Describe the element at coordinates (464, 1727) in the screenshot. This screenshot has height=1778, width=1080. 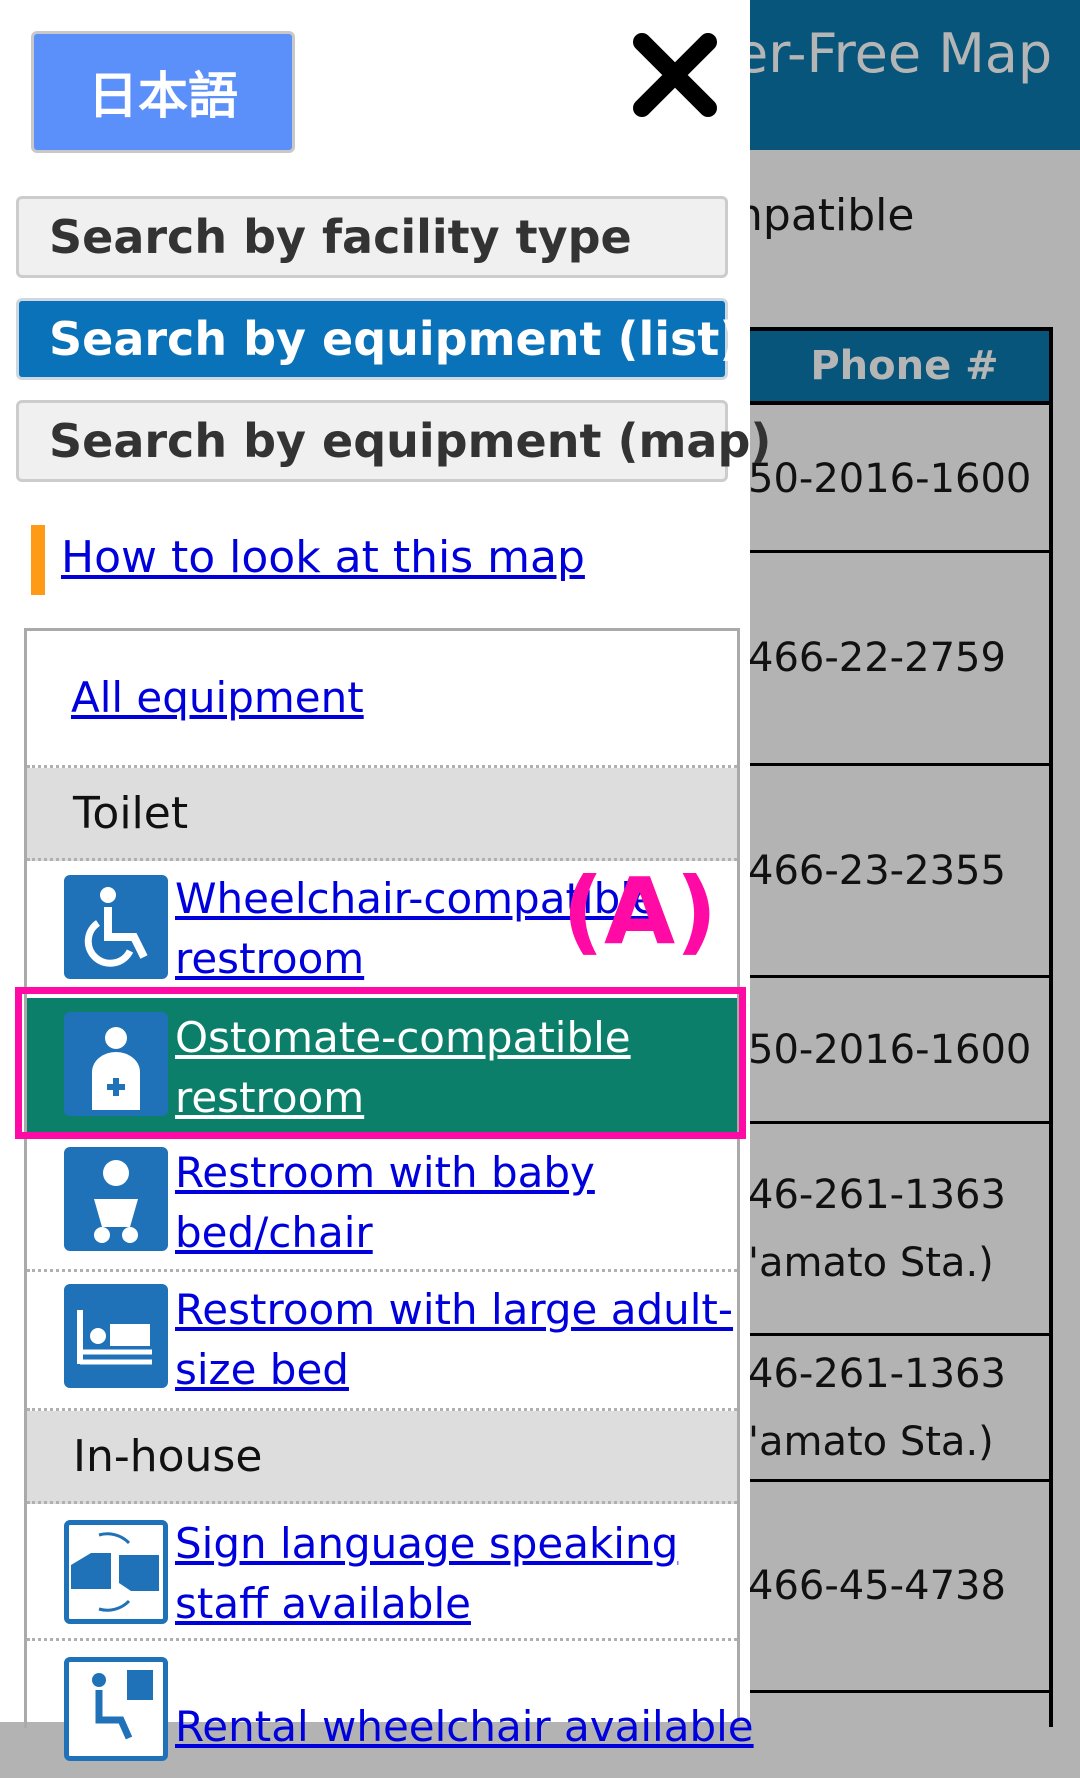
I see `rental-wheelchair-link: Rental wheelchair available` at that location.